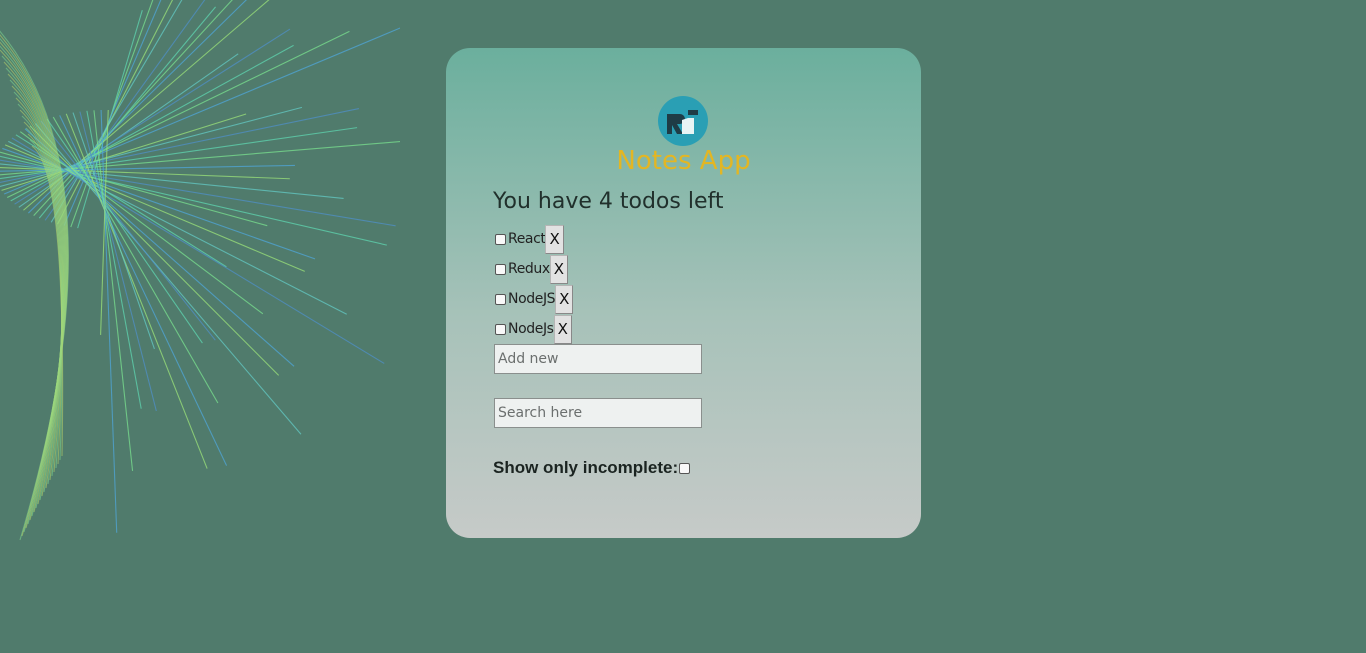  What do you see at coordinates (598, 413) in the screenshot?
I see `search-input` at bounding box center [598, 413].